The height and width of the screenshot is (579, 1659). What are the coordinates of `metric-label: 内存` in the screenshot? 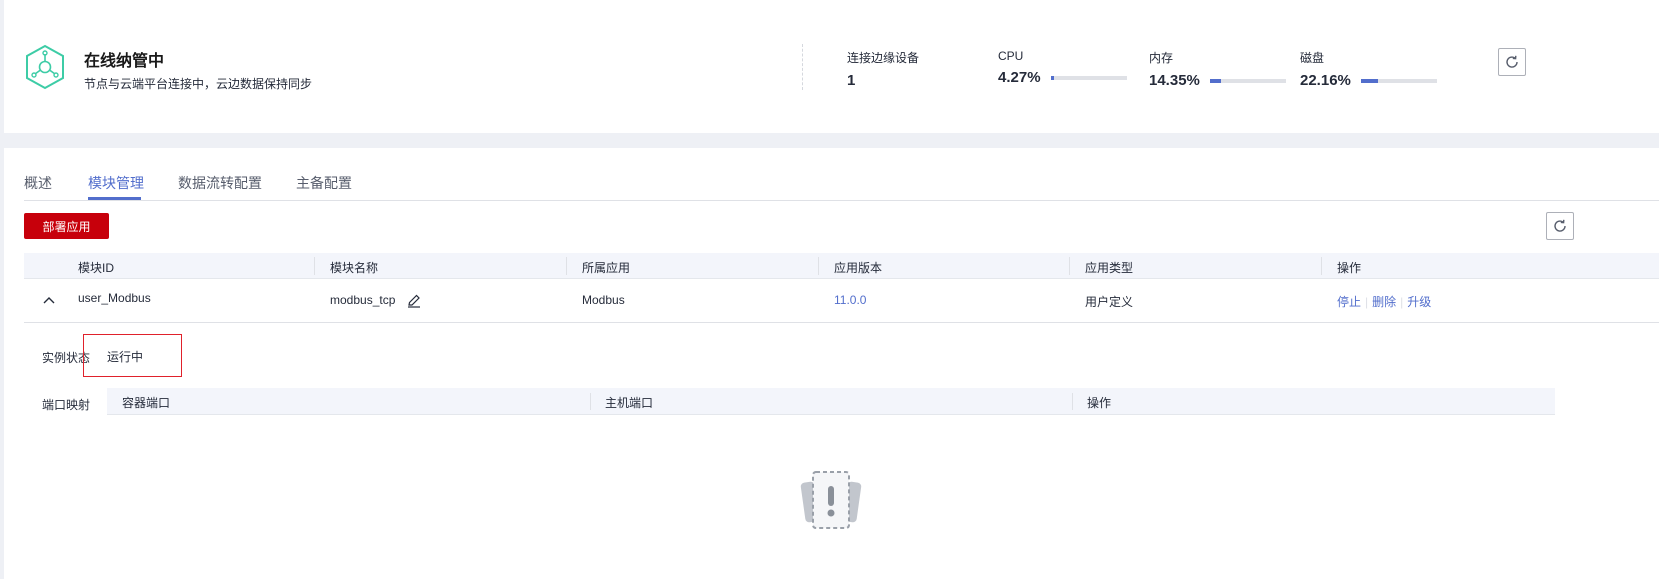 It's located at (1161, 58).